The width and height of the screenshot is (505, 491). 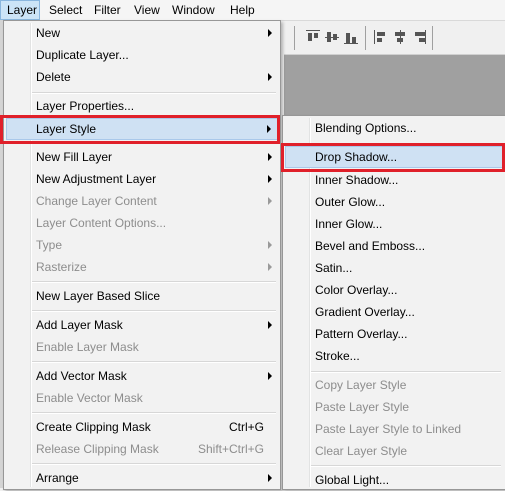 I want to click on menu-item-delete: Delete, so click(x=142, y=77).